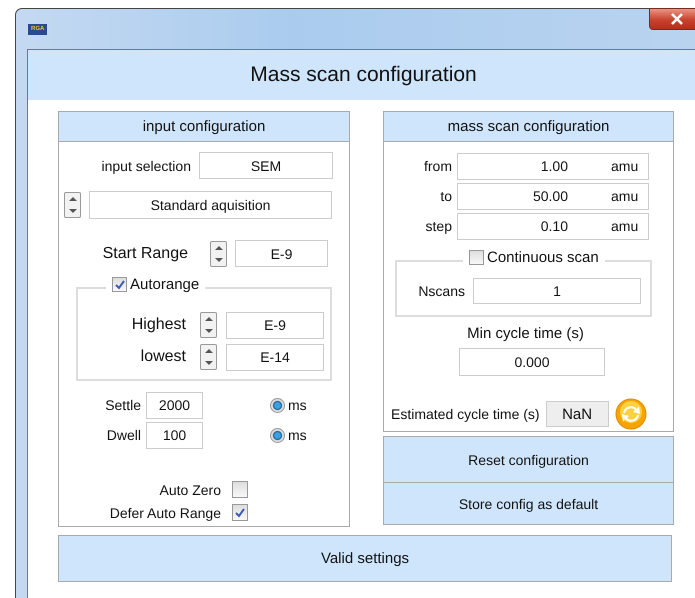  Describe the element at coordinates (528, 459) in the screenshot. I see `action-button: Reset configuration` at that location.